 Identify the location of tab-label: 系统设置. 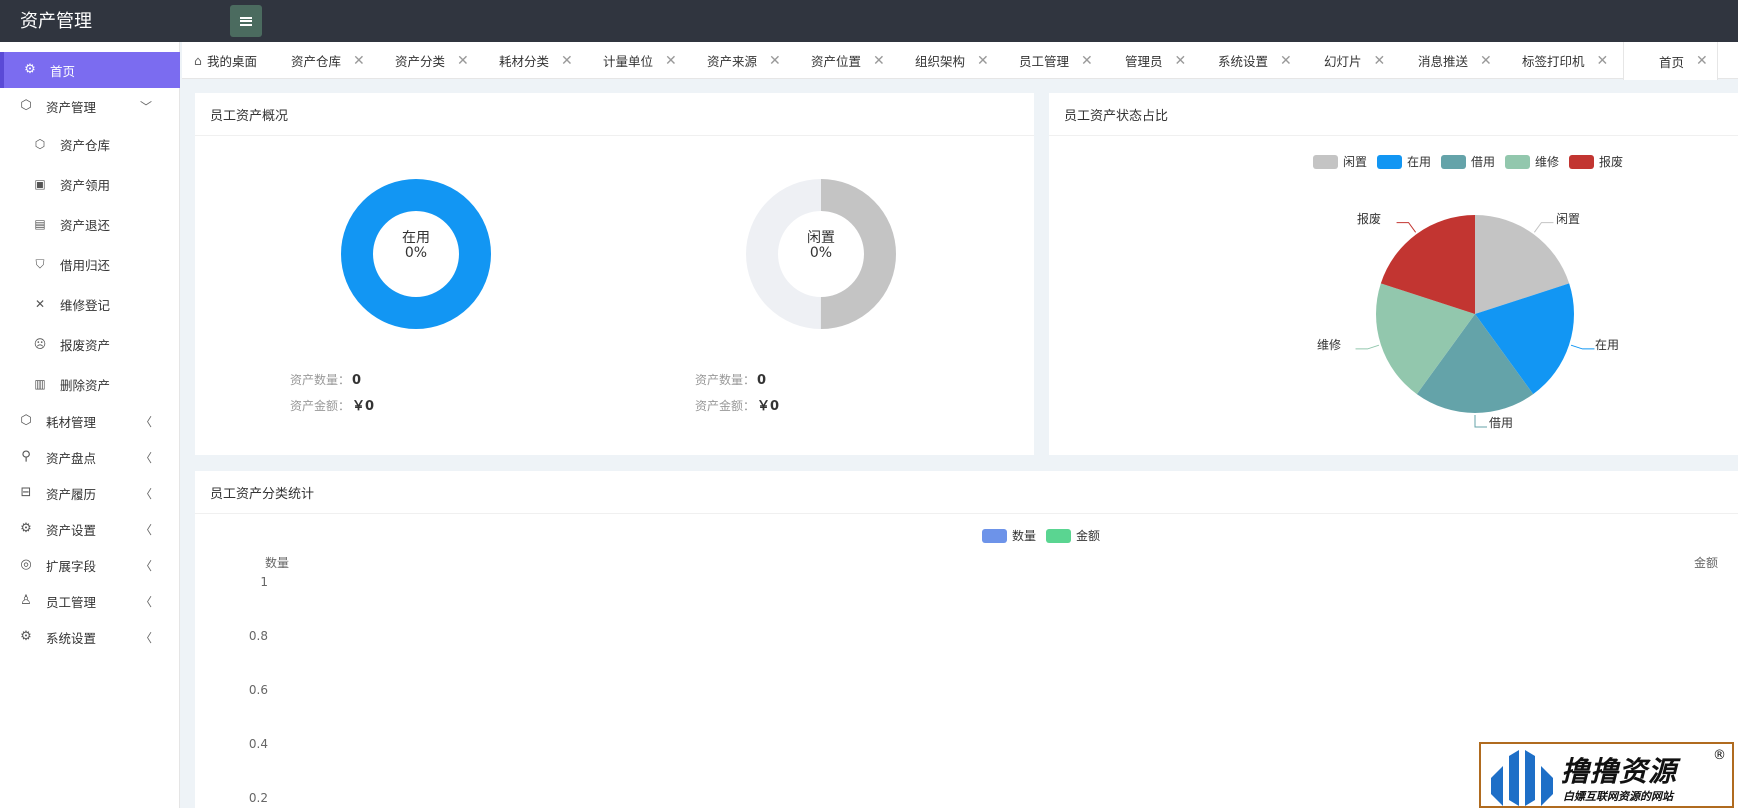
(1243, 61).